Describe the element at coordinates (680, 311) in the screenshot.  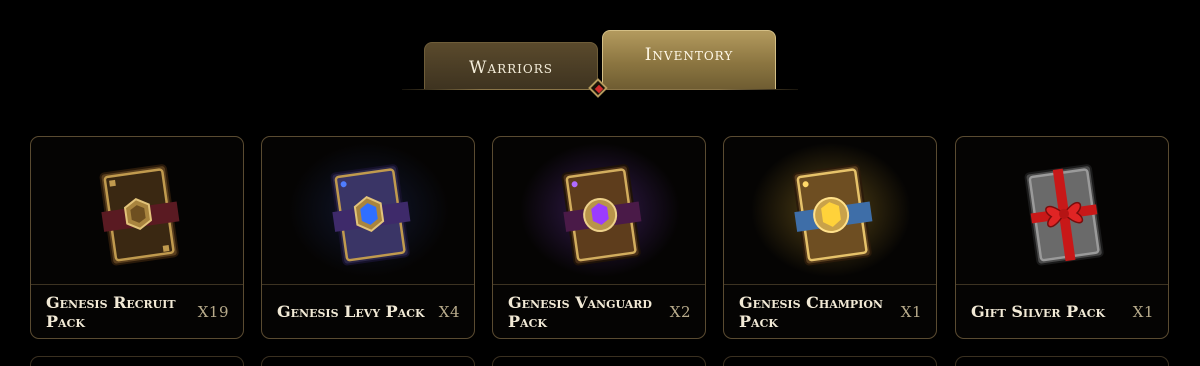
I see `pack-quantity: X2` at that location.